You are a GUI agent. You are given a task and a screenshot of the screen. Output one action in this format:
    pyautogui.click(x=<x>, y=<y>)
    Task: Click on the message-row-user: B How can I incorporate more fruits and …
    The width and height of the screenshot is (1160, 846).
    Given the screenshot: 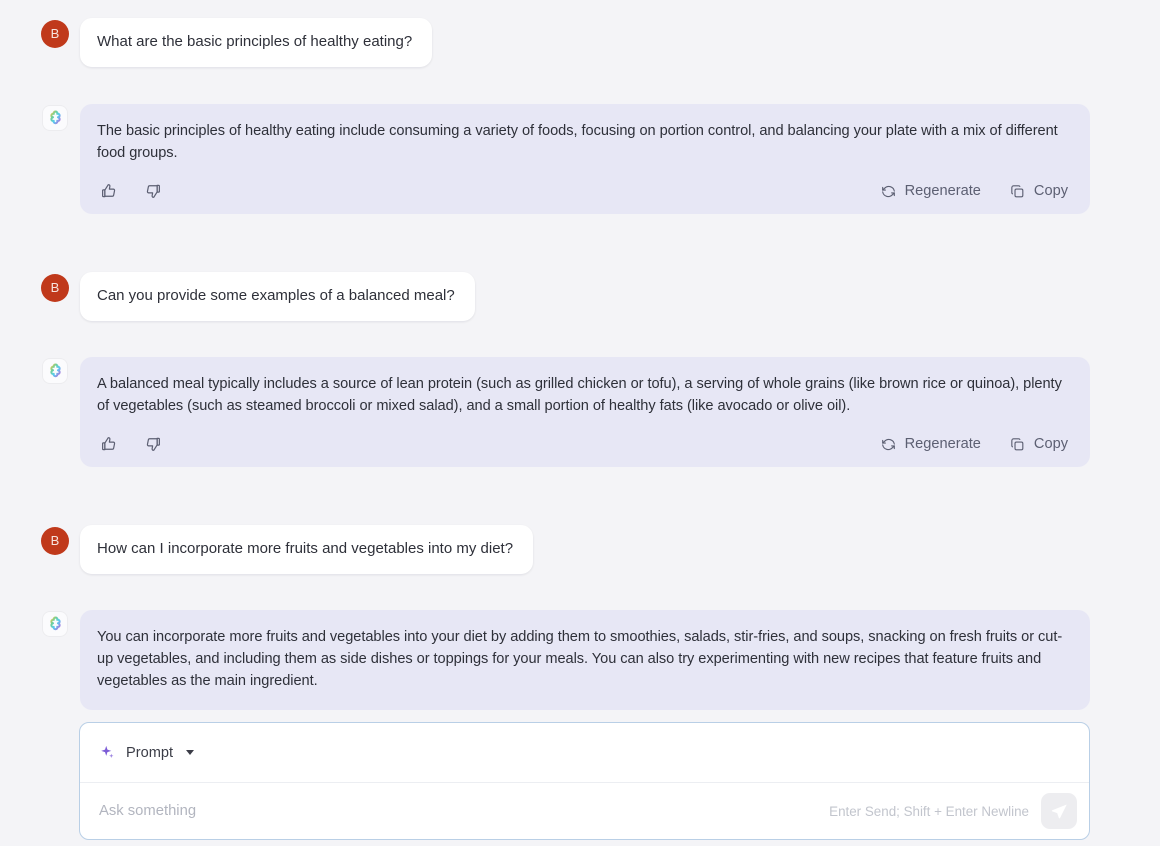 What is the action you would take?
    pyautogui.click(x=286, y=549)
    